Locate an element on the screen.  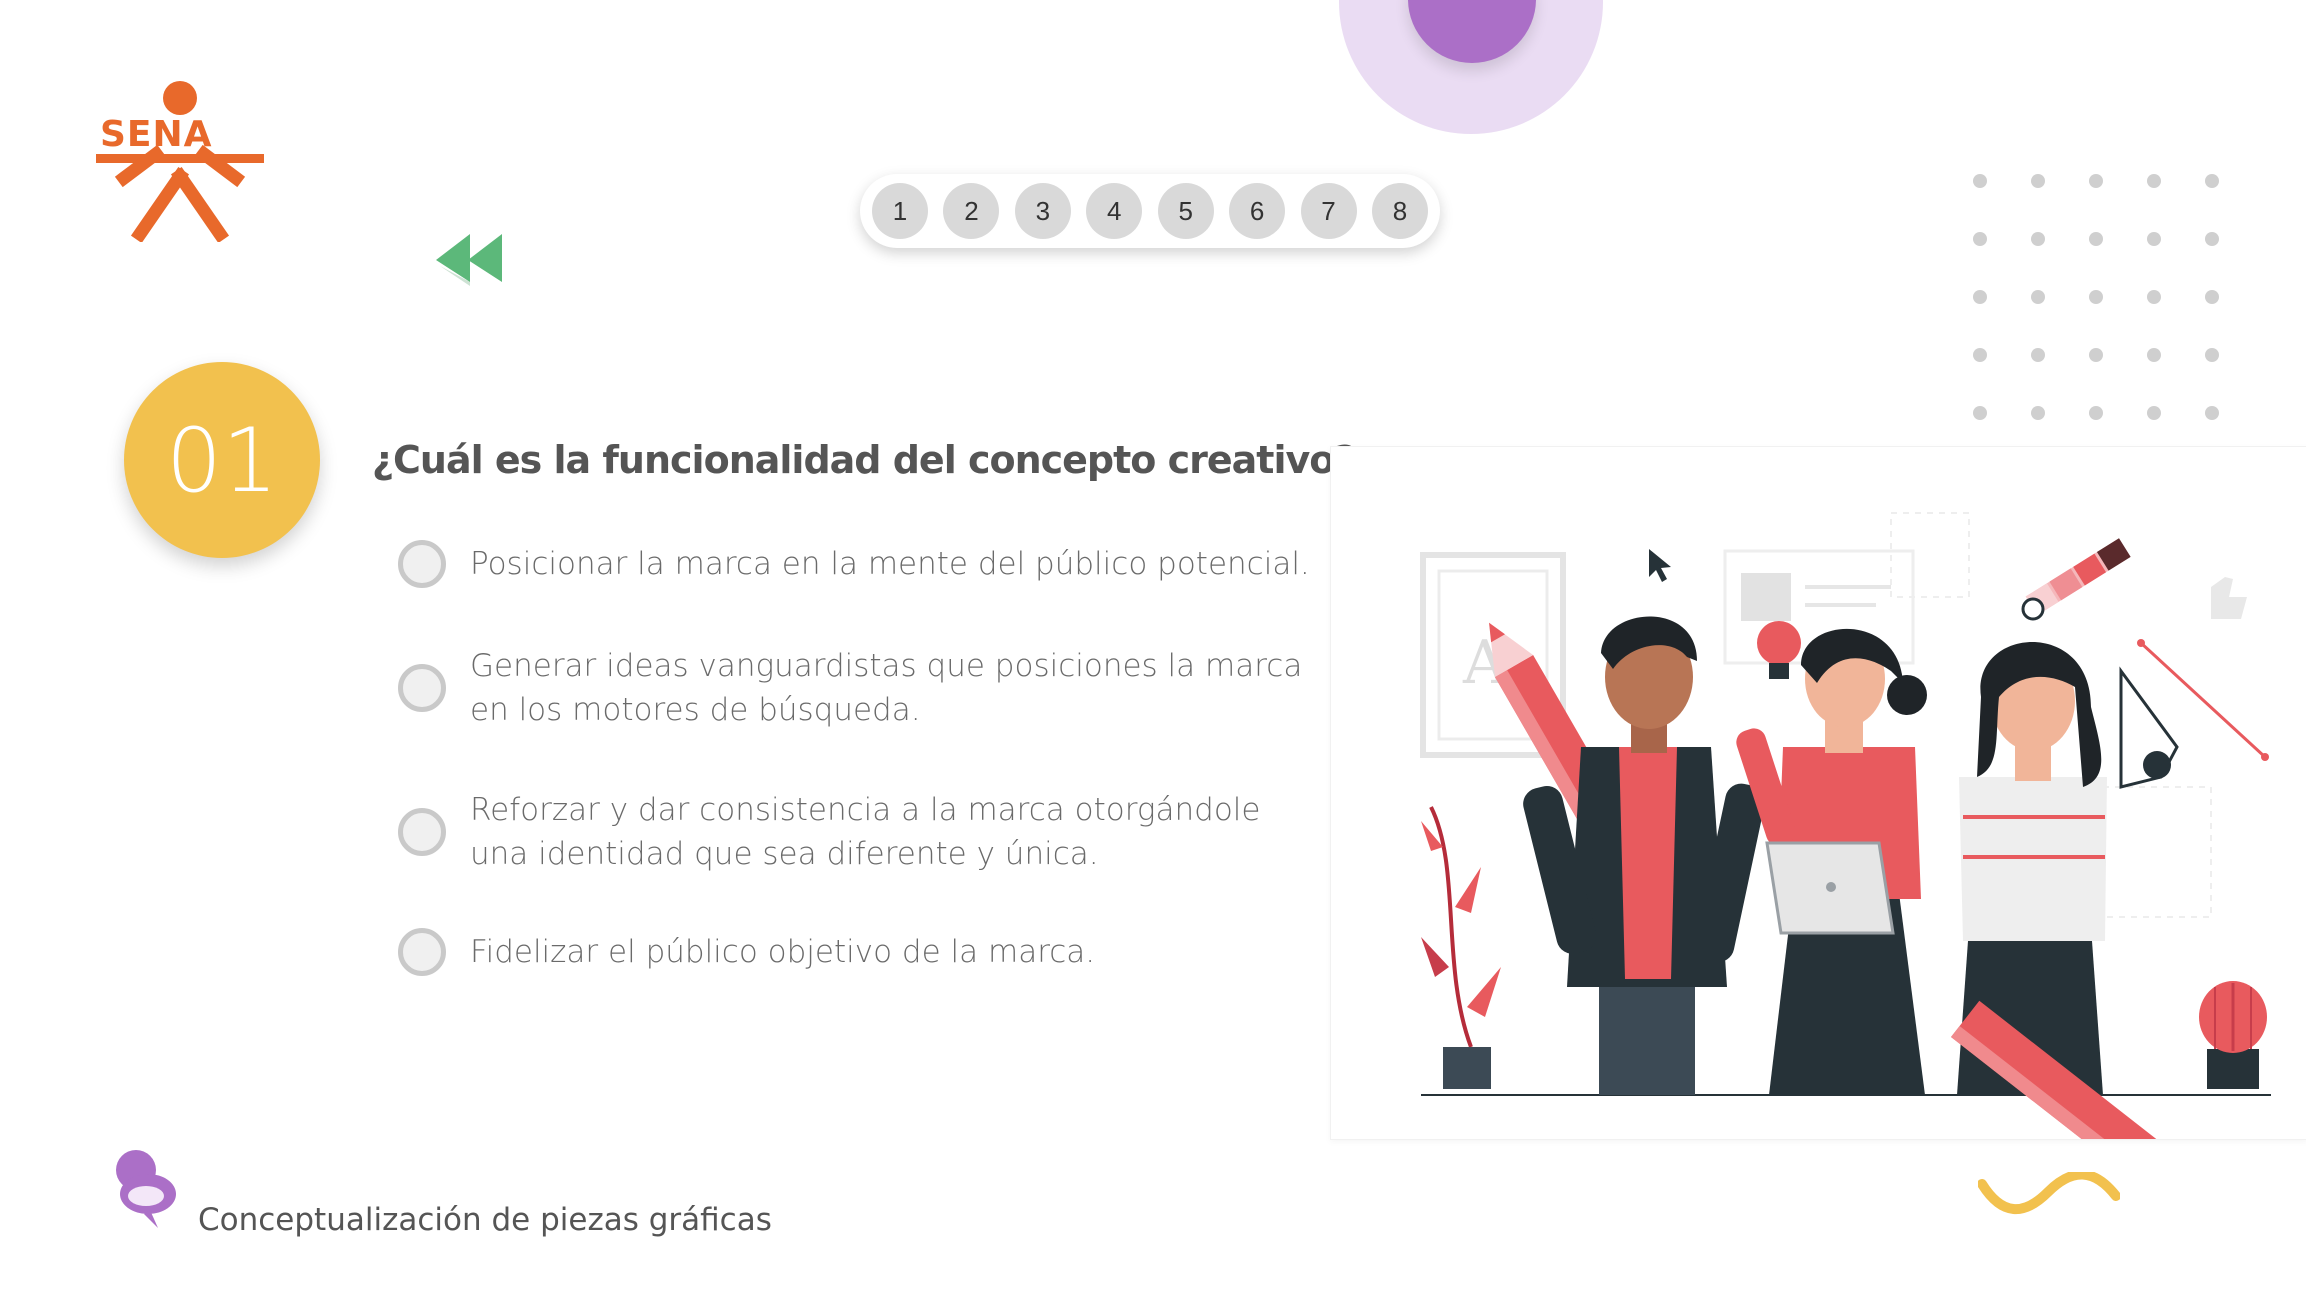
page-2-button: 2 is located at coordinates (971, 211).